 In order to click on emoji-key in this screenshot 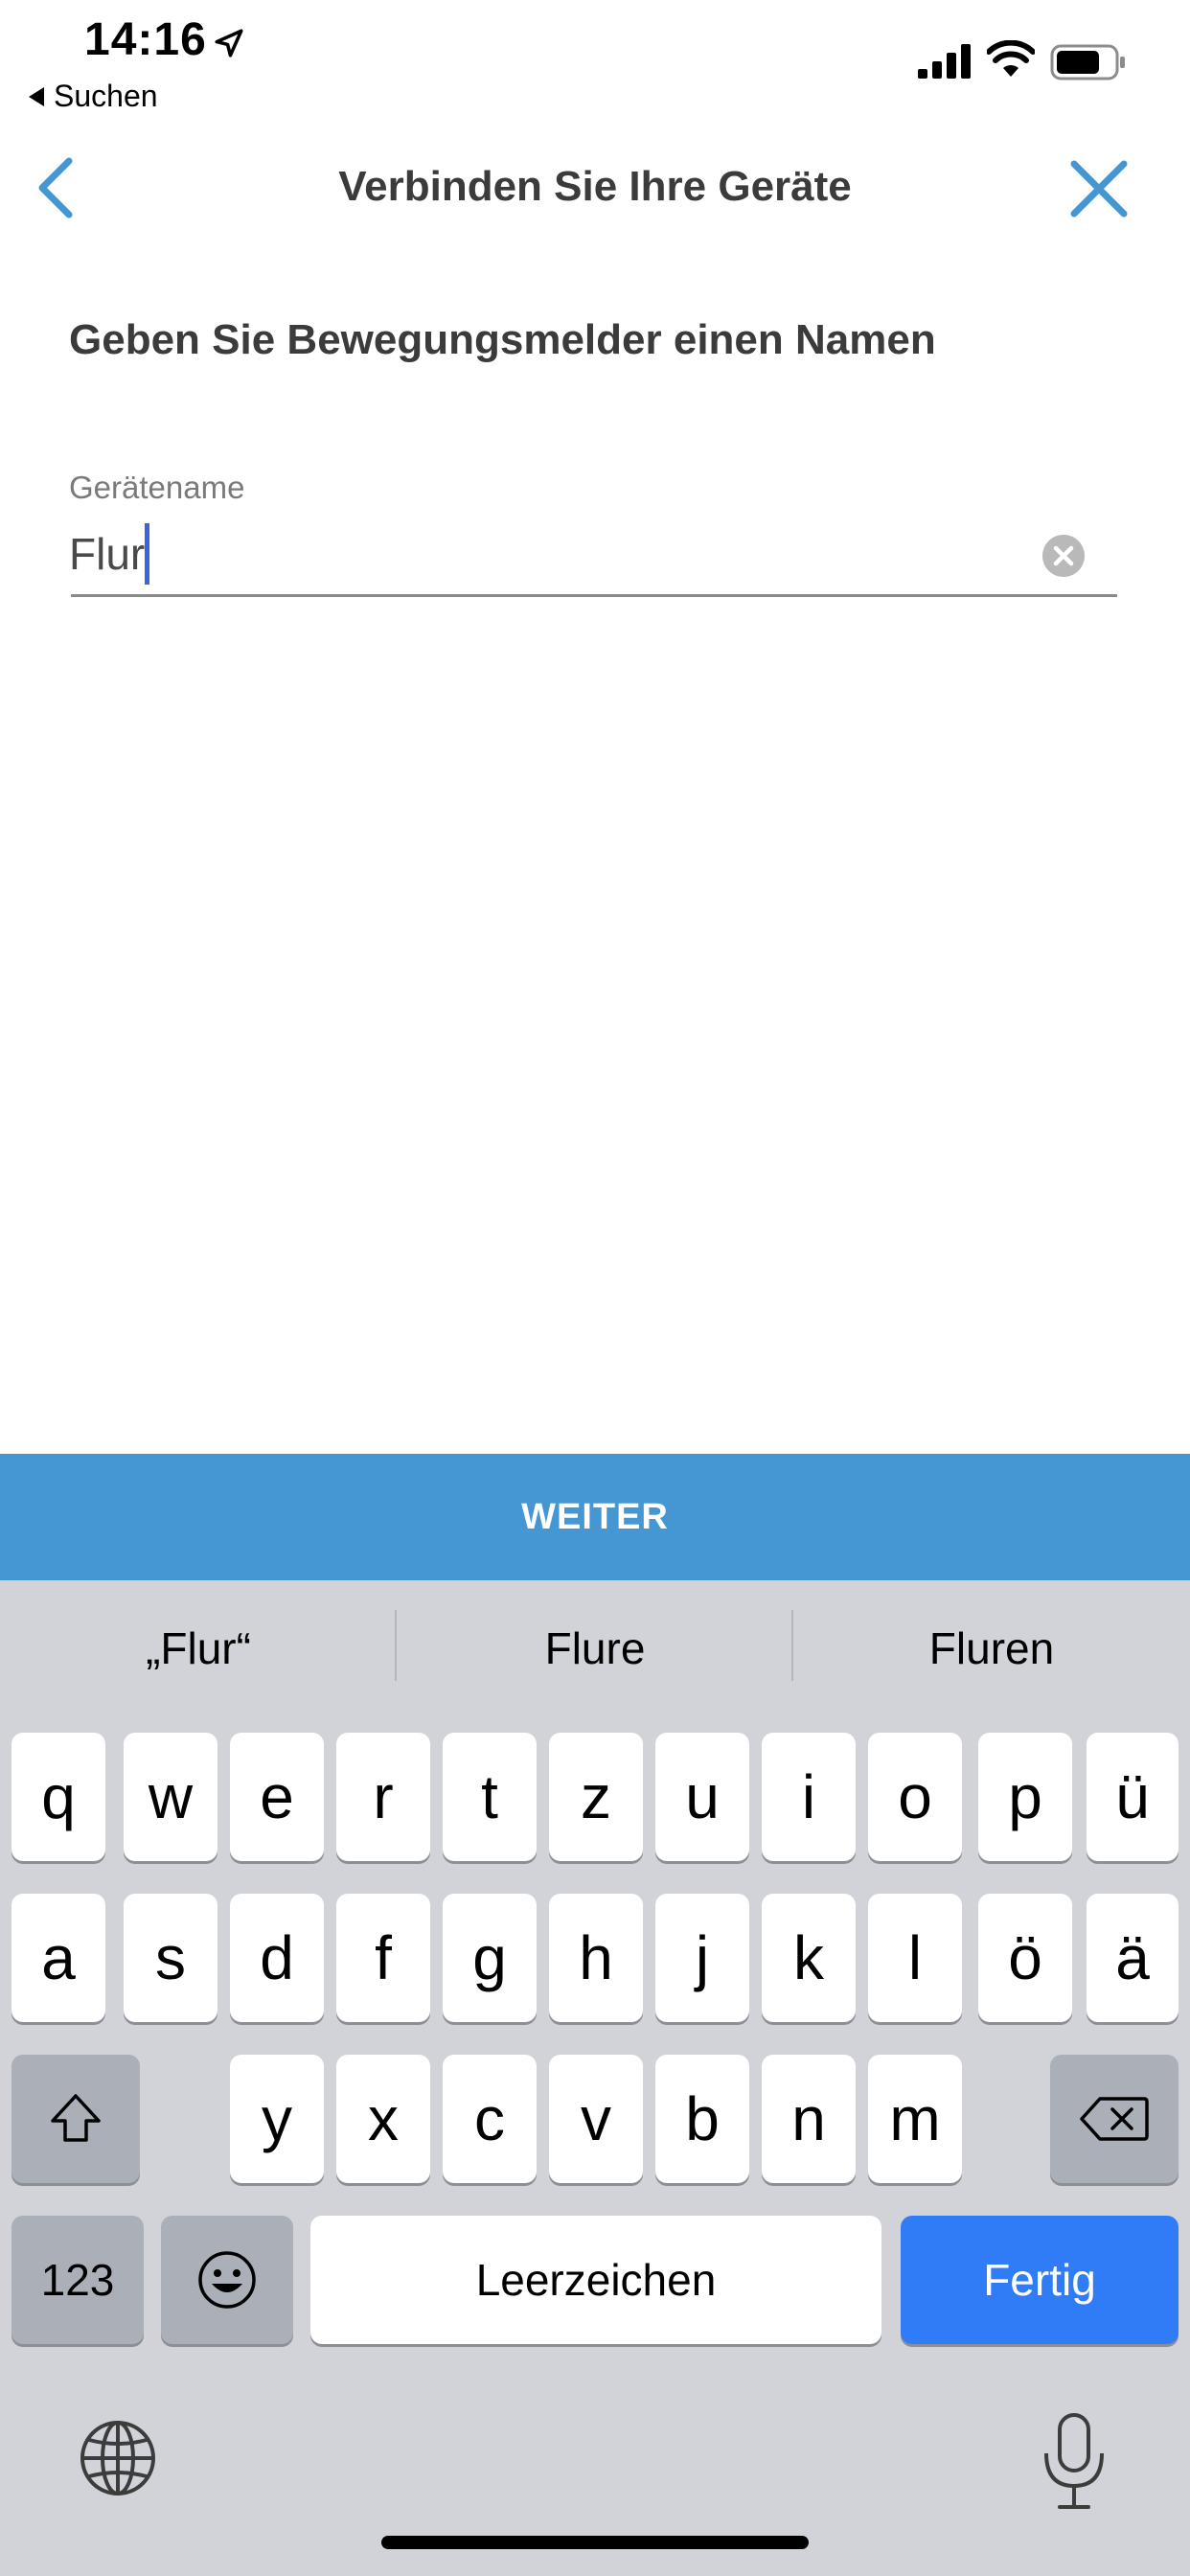, I will do `click(227, 2280)`.